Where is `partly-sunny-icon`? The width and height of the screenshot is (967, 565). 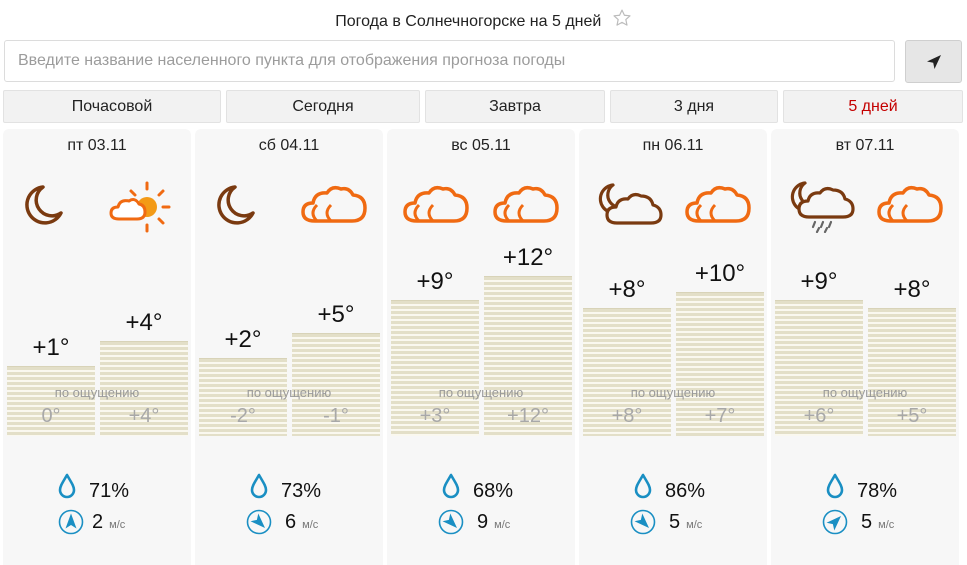 partly-sunny-icon is located at coordinates (141, 205).